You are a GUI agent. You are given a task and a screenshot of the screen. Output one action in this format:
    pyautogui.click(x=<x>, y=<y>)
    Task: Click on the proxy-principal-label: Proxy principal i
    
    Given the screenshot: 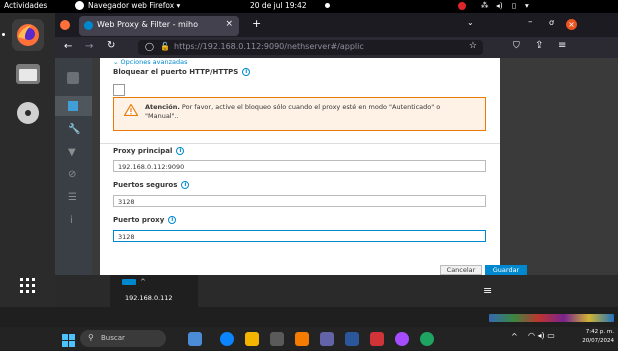 What is the action you would take?
    pyautogui.click(x=149, y=151)
    